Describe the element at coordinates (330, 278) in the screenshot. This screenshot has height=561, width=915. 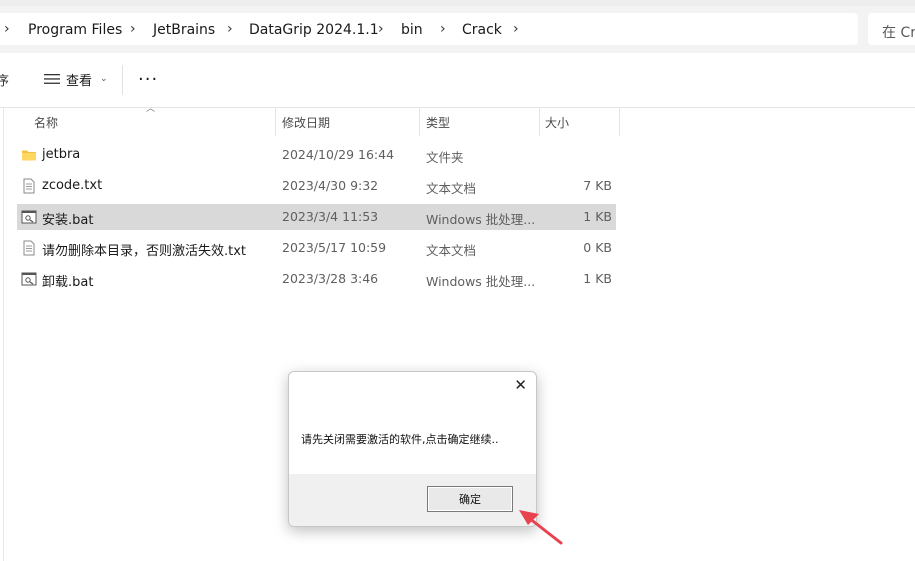
I see `file-date: 2023/3/28 3:46` at that location.